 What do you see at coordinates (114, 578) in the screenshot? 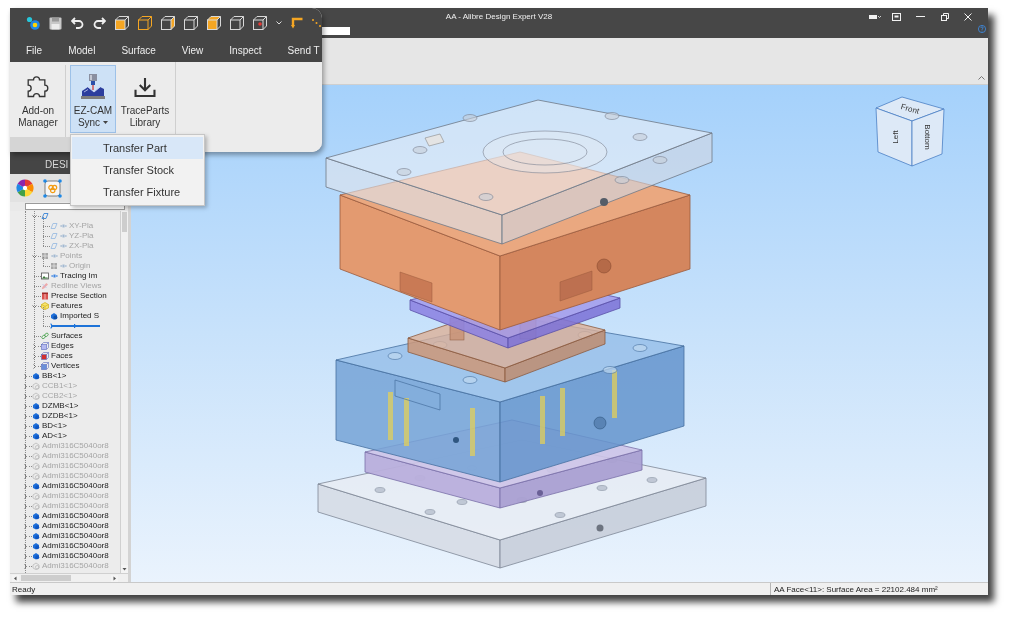
I see `scroll-right-icon` at bounding box center [114, 578].